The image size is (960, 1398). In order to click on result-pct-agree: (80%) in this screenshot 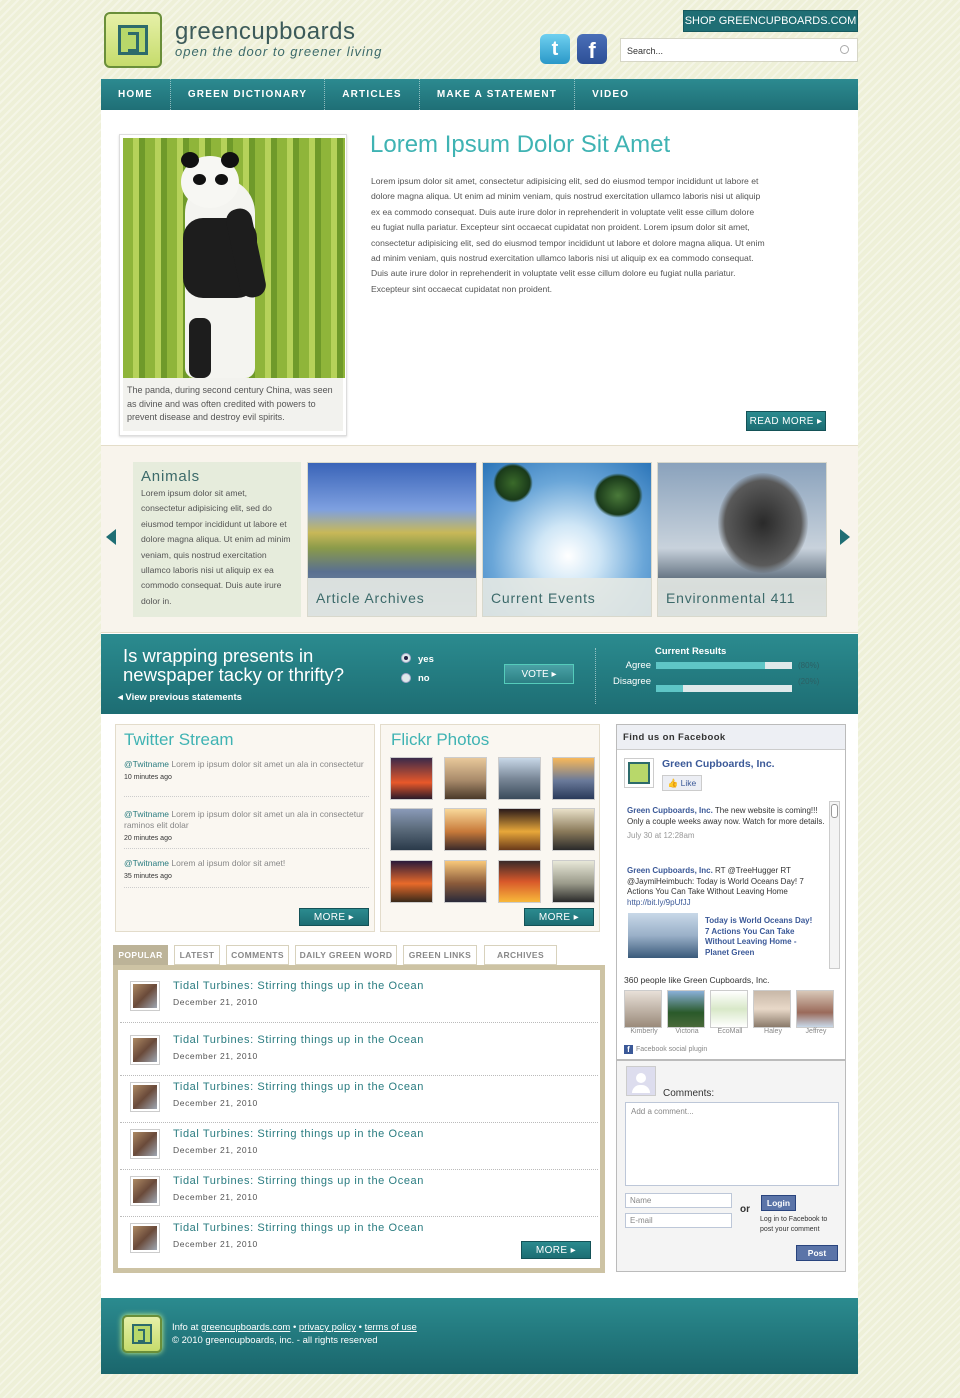, I will do `click(809, 665)`.